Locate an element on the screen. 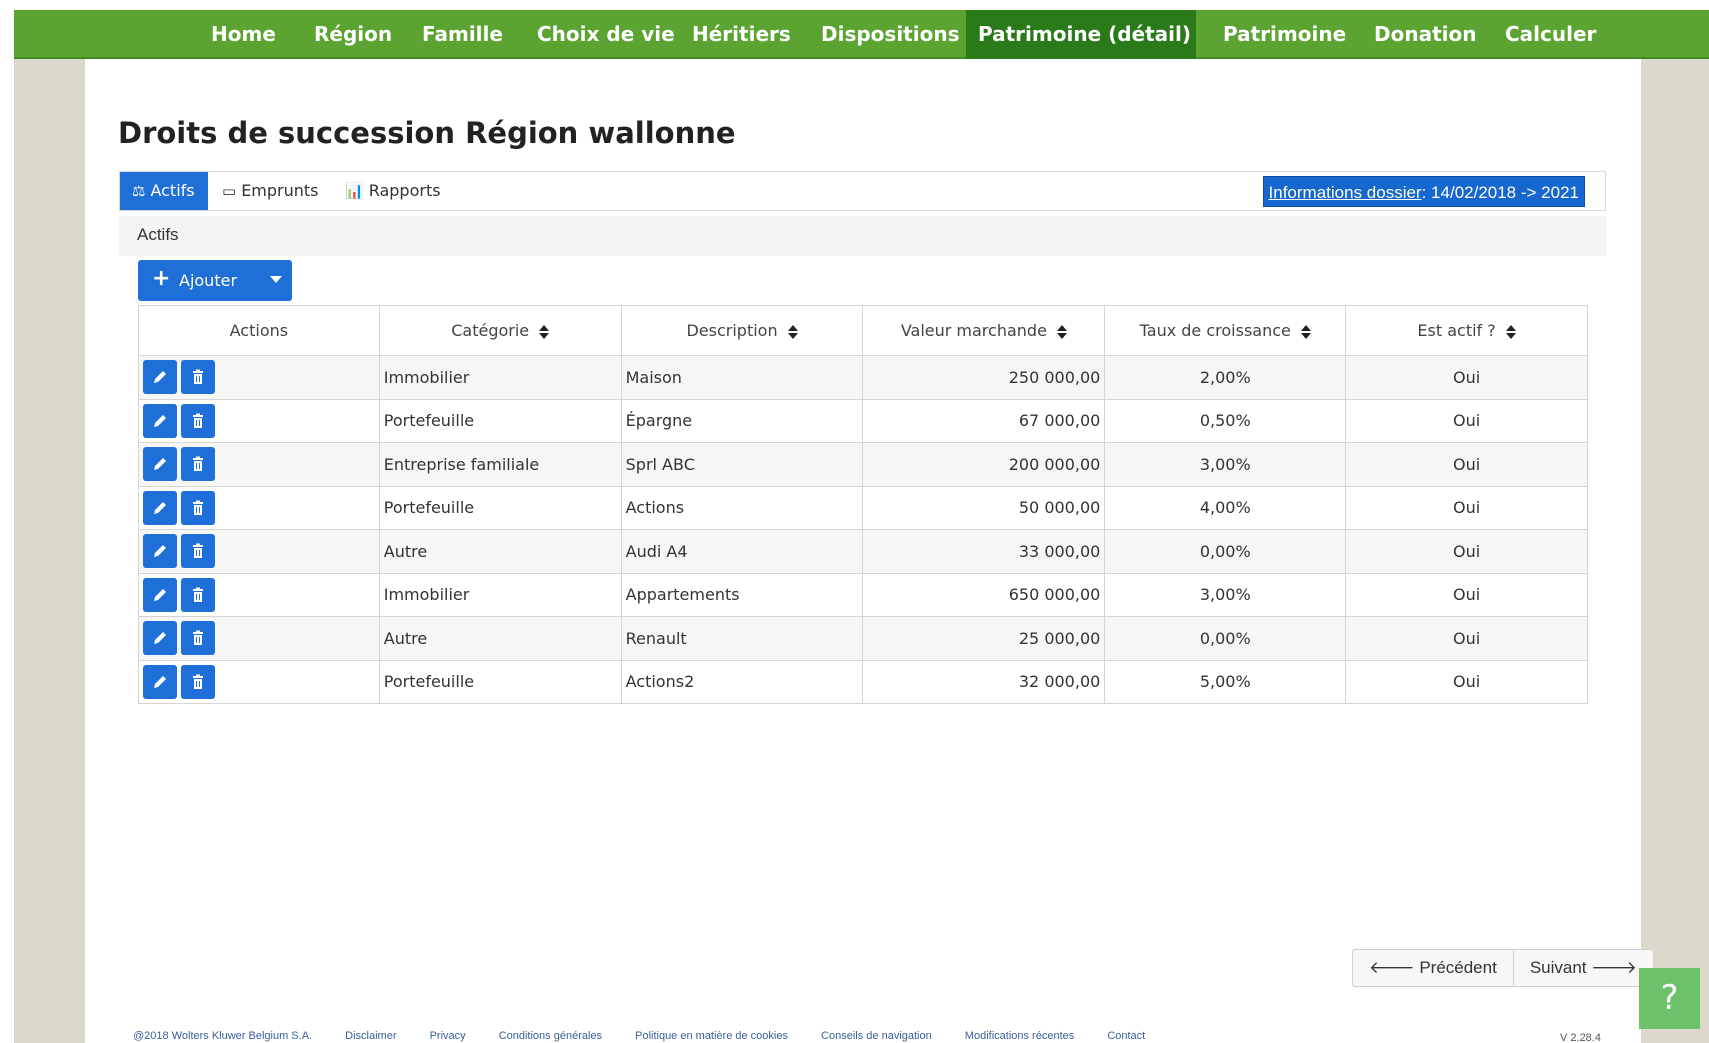 The height and width of the screenshot is (1043, 1709). nav-item-choix-de-vie: Choix de vie is located at coordinates (606, 34).